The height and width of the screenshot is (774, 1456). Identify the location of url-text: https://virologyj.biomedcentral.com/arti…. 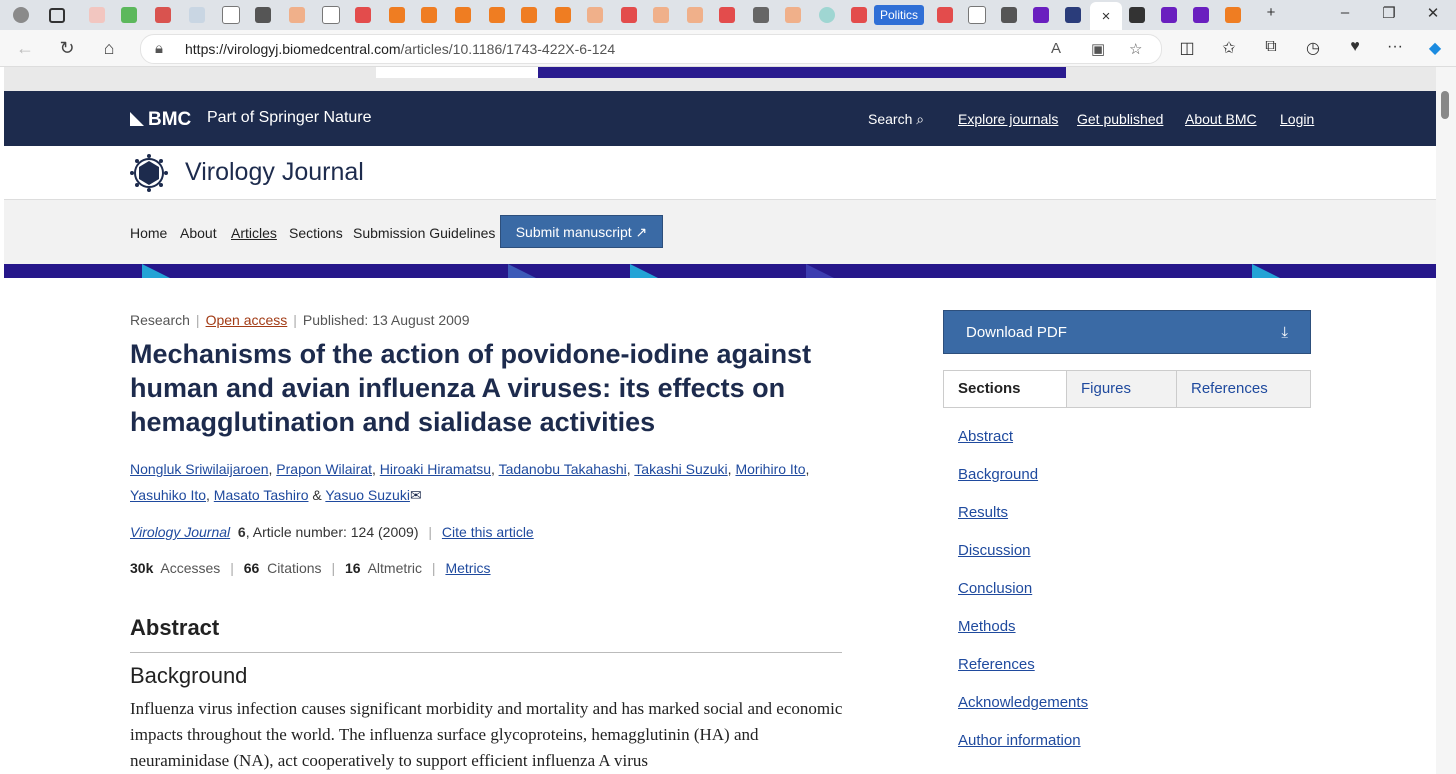
(400, 49).